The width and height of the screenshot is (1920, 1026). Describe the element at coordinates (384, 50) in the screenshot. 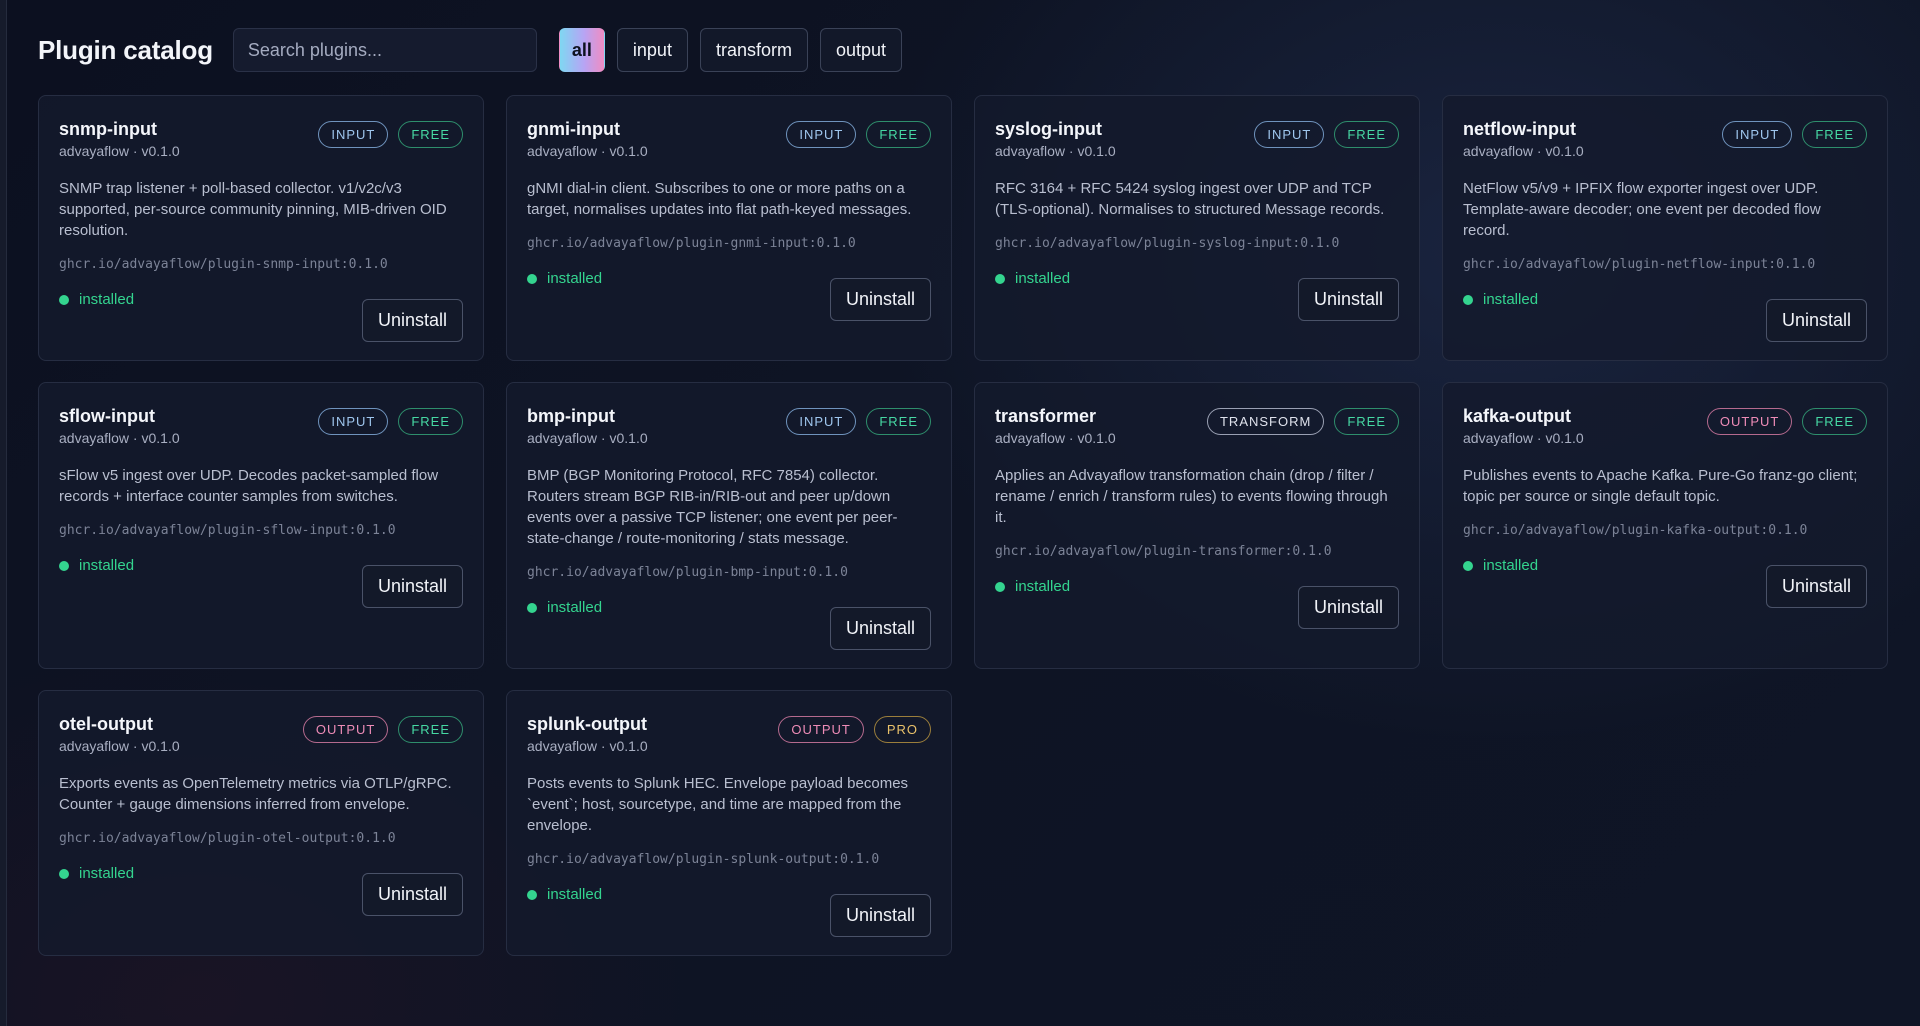

I see `search-input` at that location.